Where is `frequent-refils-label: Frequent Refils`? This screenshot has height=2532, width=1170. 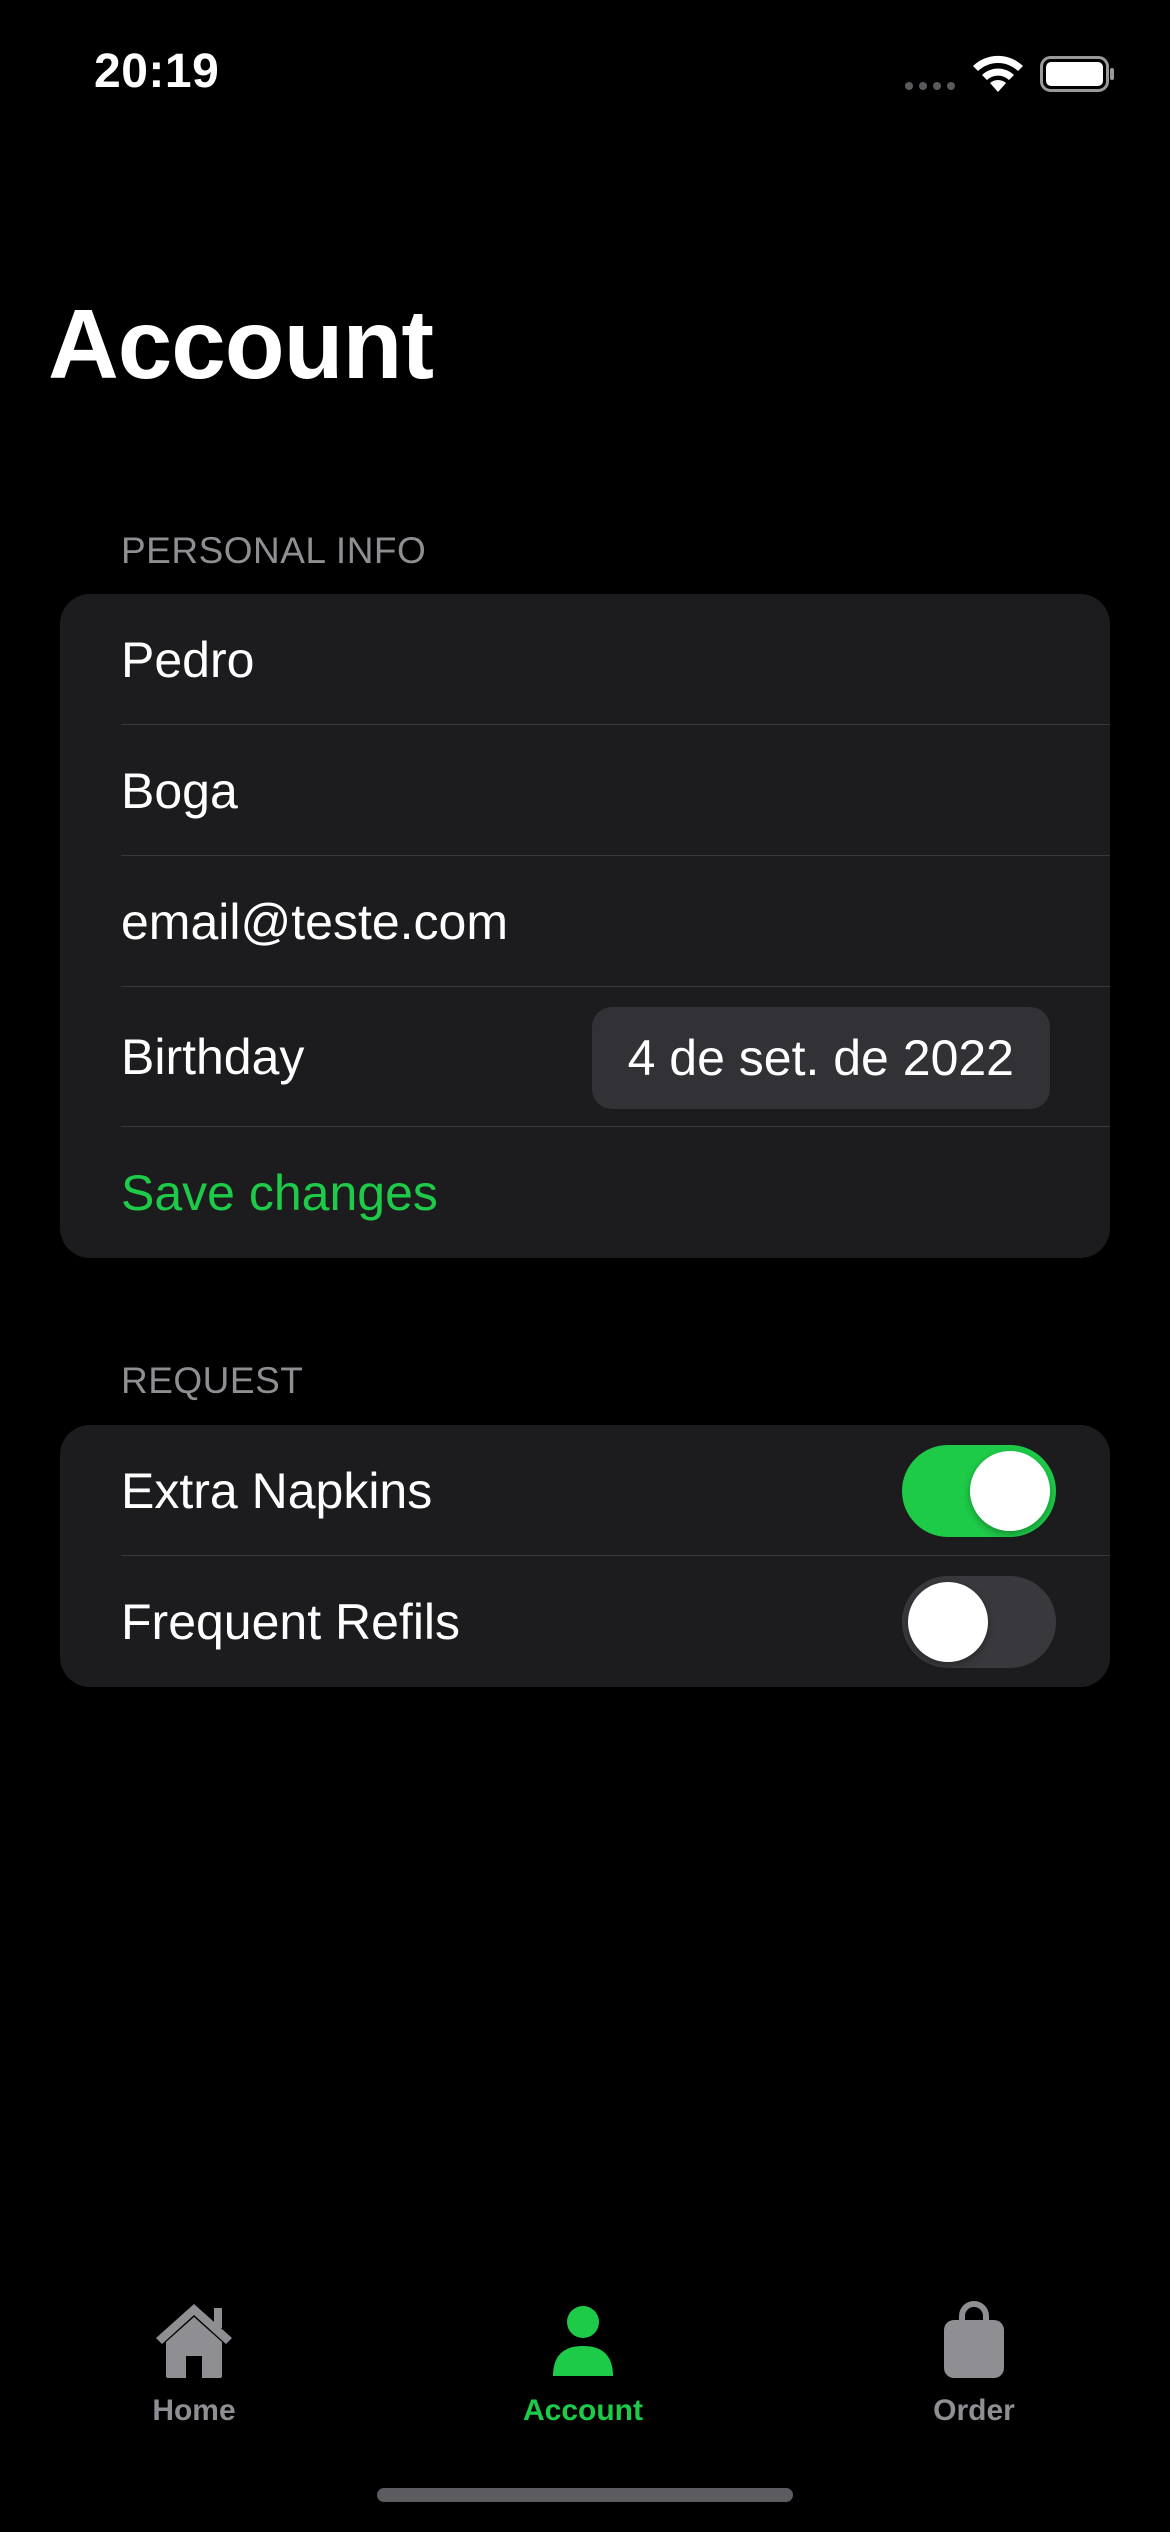
frequent-refils-label: Frequent Refils is located at coordinates (291, 1621).